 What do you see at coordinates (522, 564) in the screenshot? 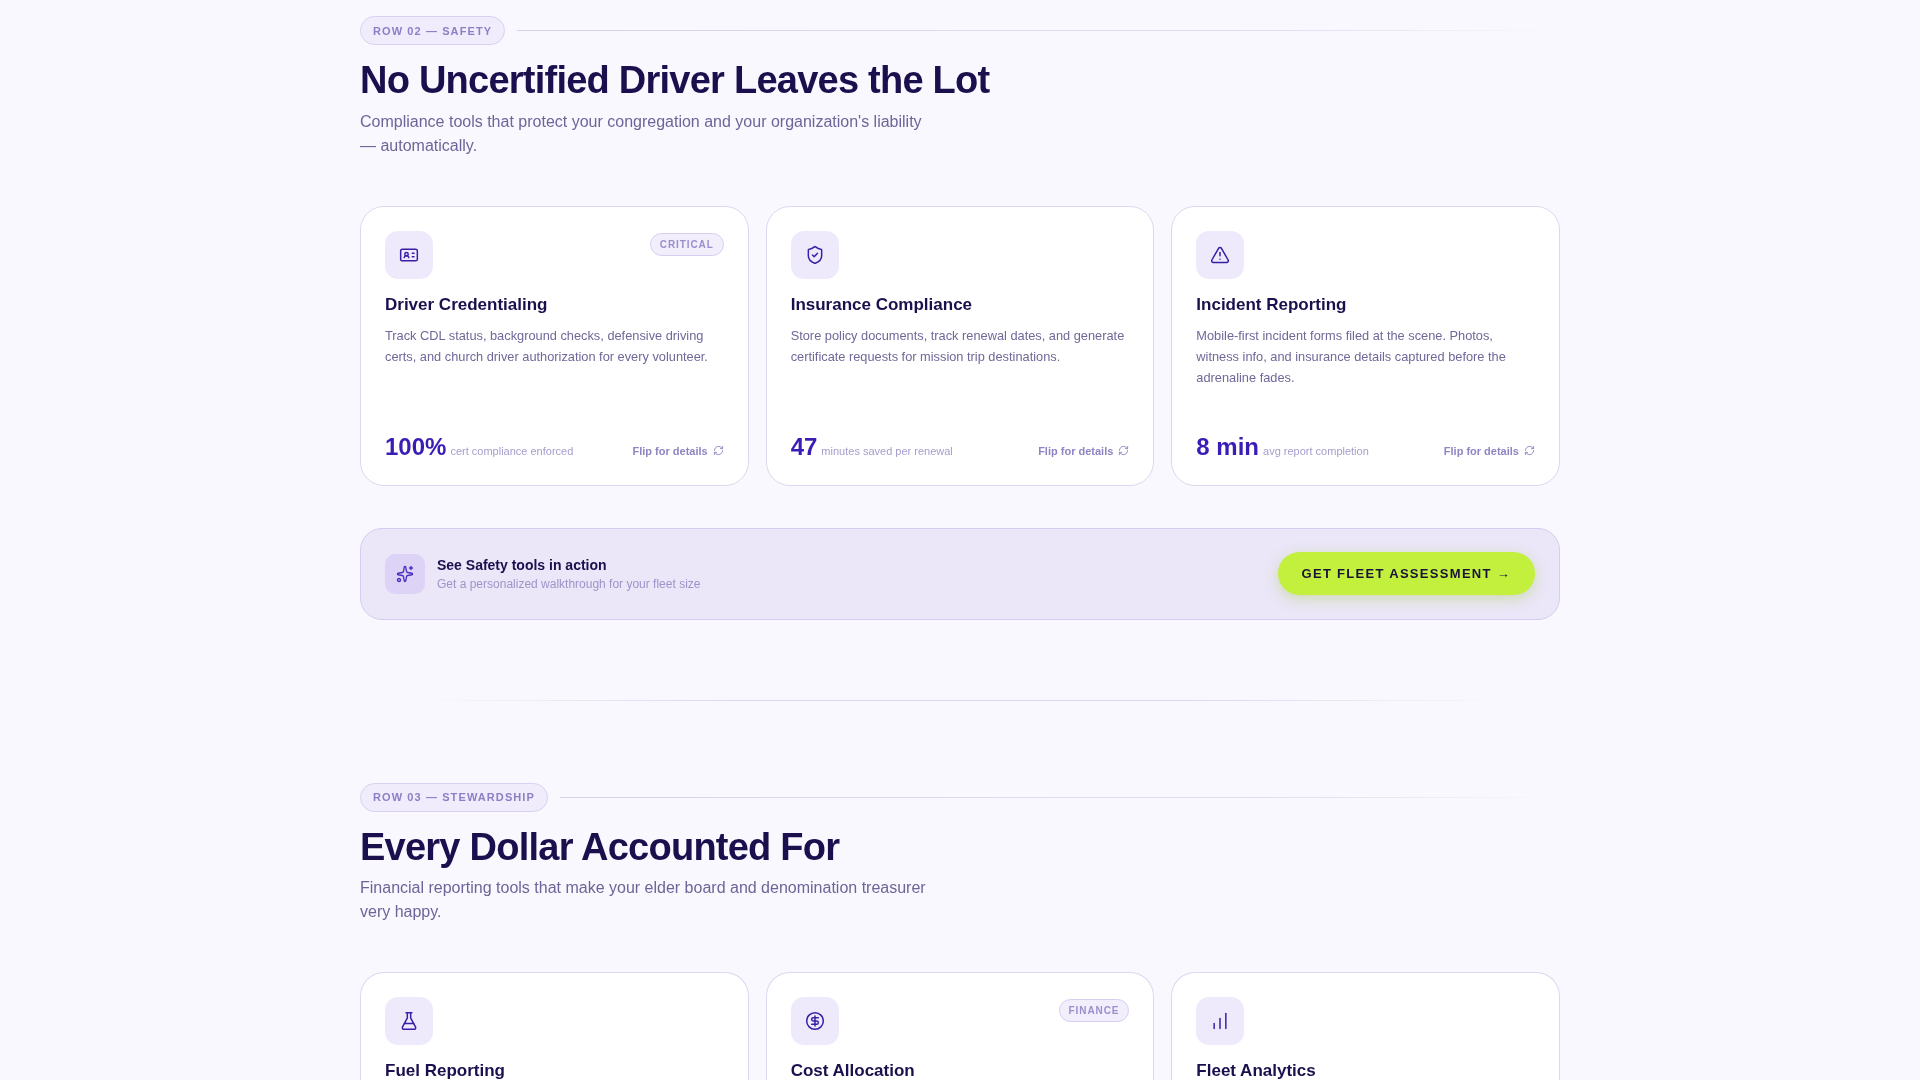
I see `cta-title: See Safety tools in action` at bounding box center [522, 564].